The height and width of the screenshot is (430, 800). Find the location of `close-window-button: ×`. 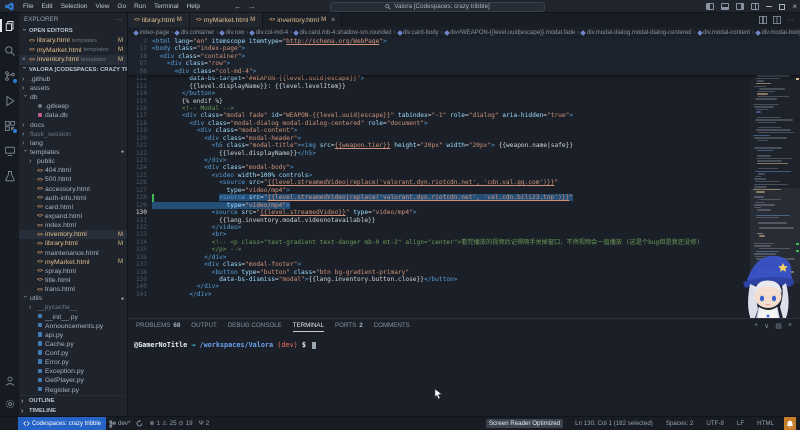

close-window-button: × is located at coordinates (794, 6).